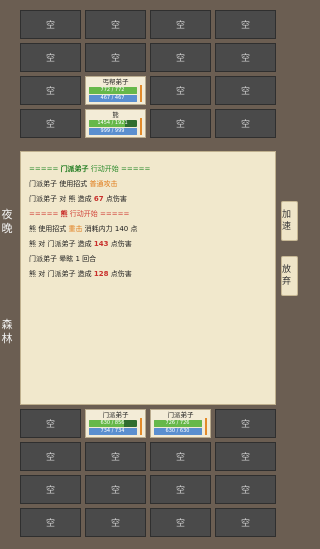 The image size is (320, 549). I want to click on mp-bar: 467 / 467, so click(112, 98).